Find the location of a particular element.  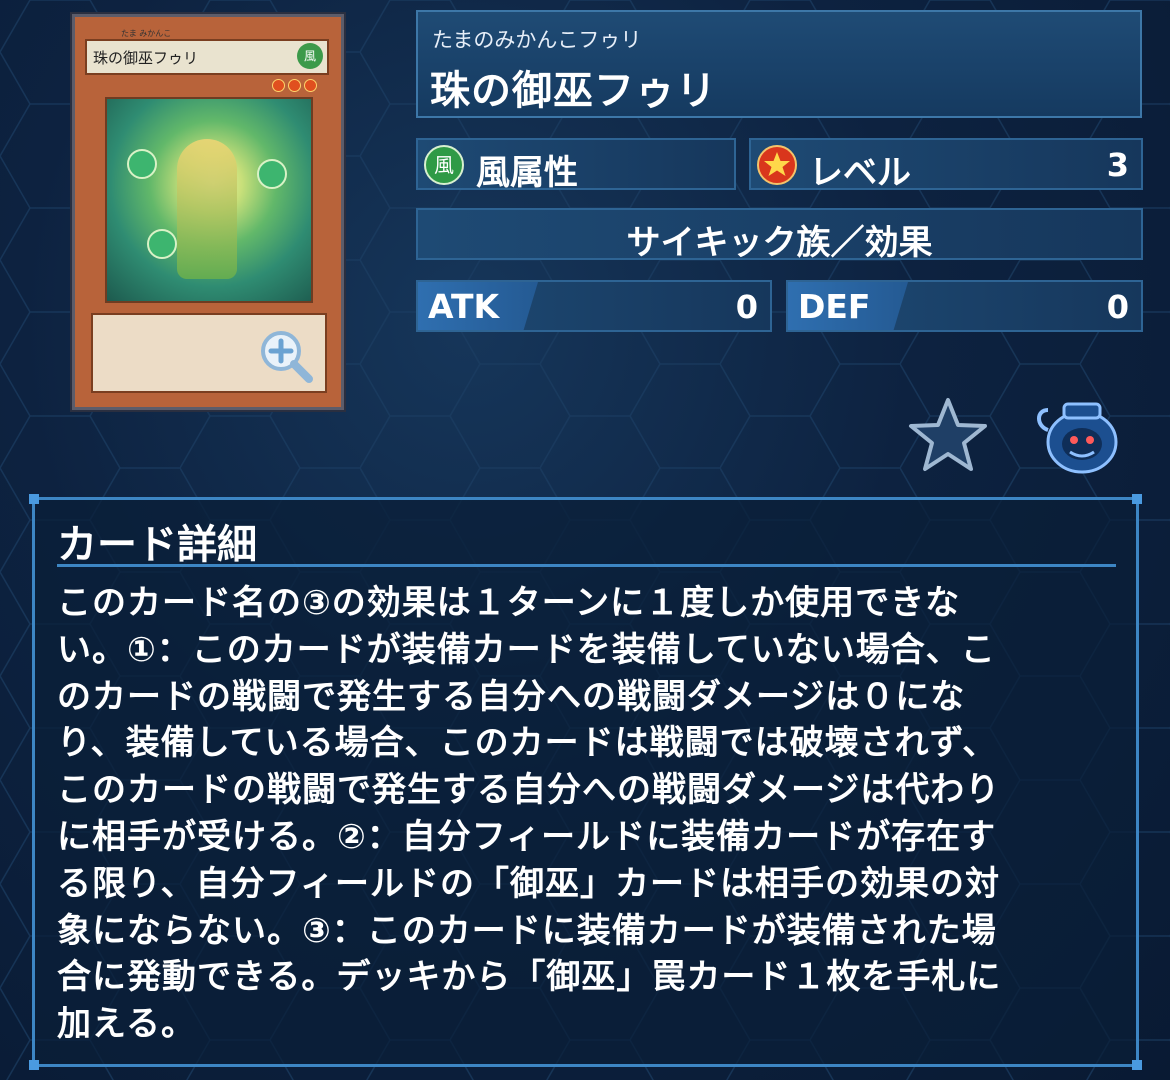

card-art-figure is located at coordinates (207, 209).